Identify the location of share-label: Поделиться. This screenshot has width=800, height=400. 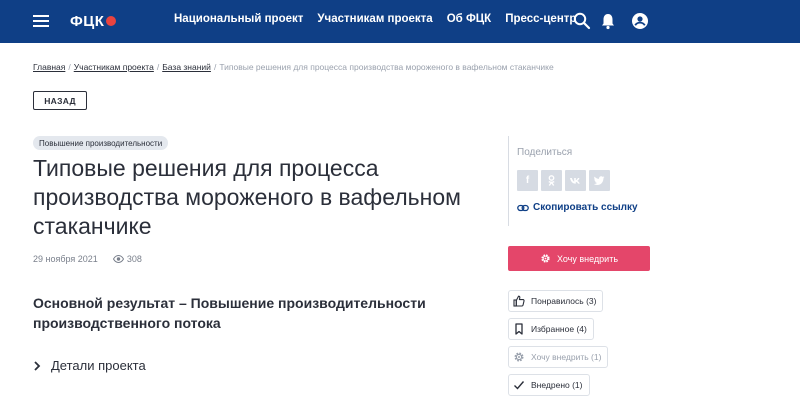
(545, 152).